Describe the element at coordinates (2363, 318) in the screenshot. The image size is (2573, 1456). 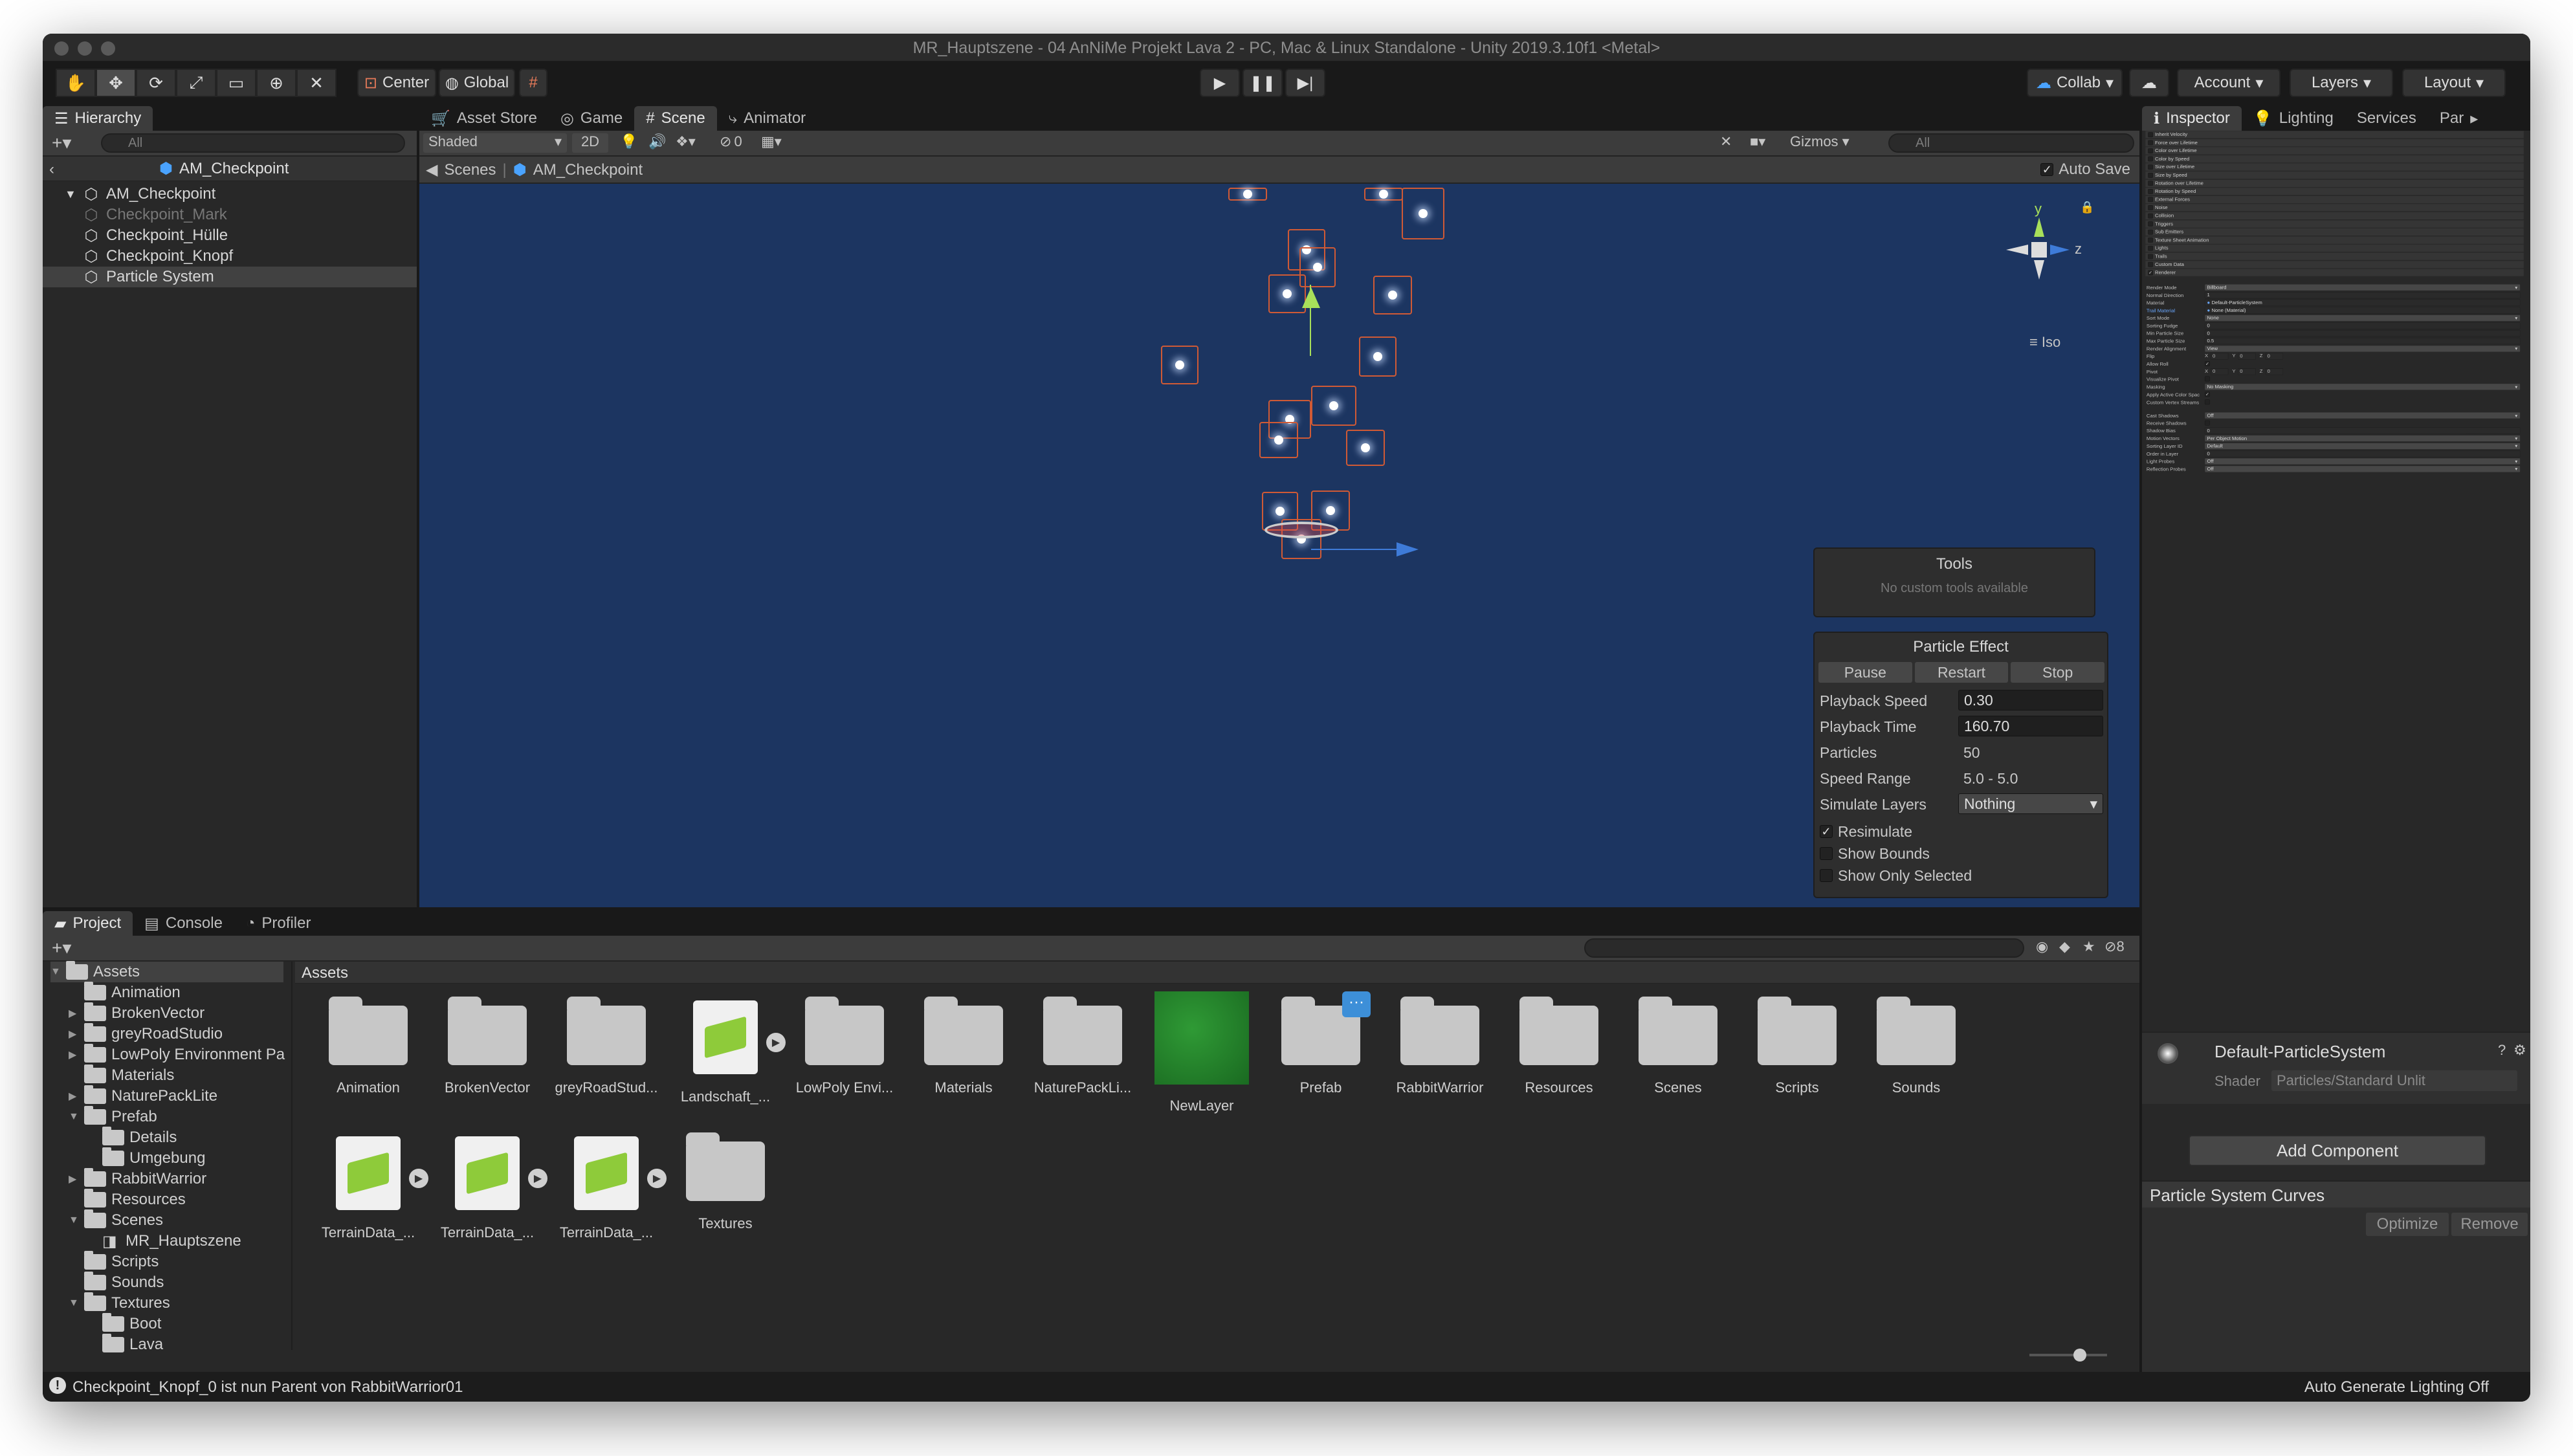
I see `property-value: None` at that location.